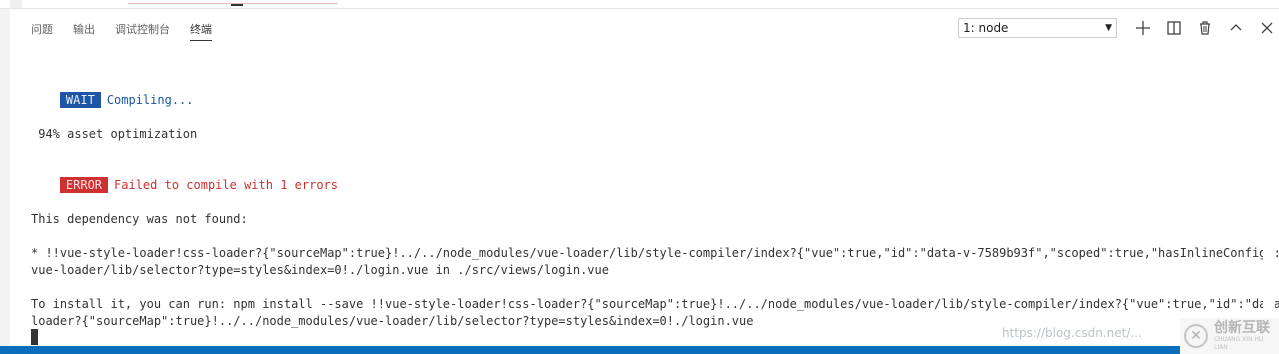  I want to click on chevron-up-icon, so click(1236, 27).